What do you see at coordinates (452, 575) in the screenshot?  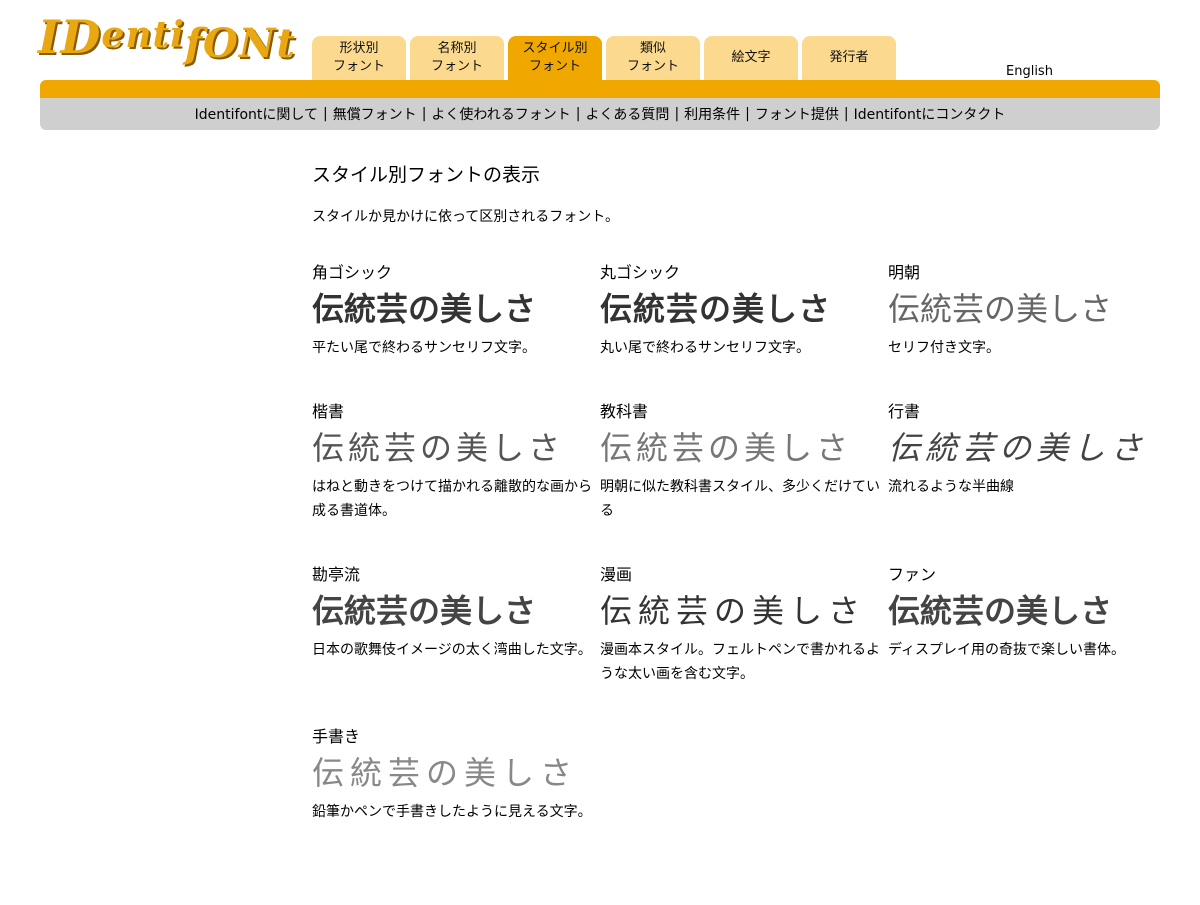 I see `style-name: 勘亭流` at bounding box center [452, 575].